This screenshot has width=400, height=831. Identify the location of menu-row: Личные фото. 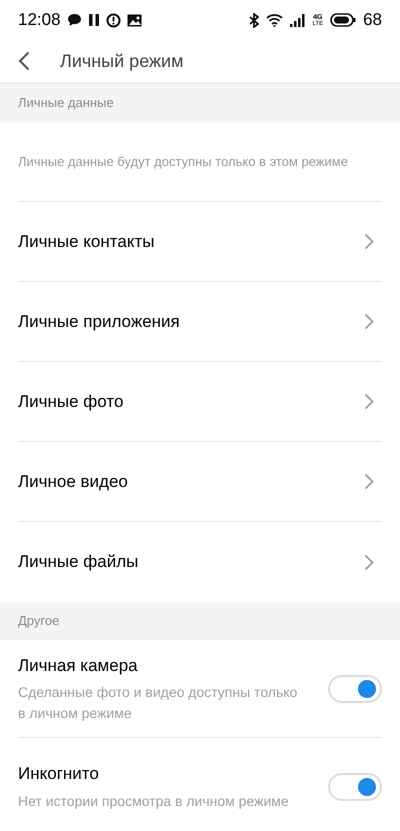
(200, 402).